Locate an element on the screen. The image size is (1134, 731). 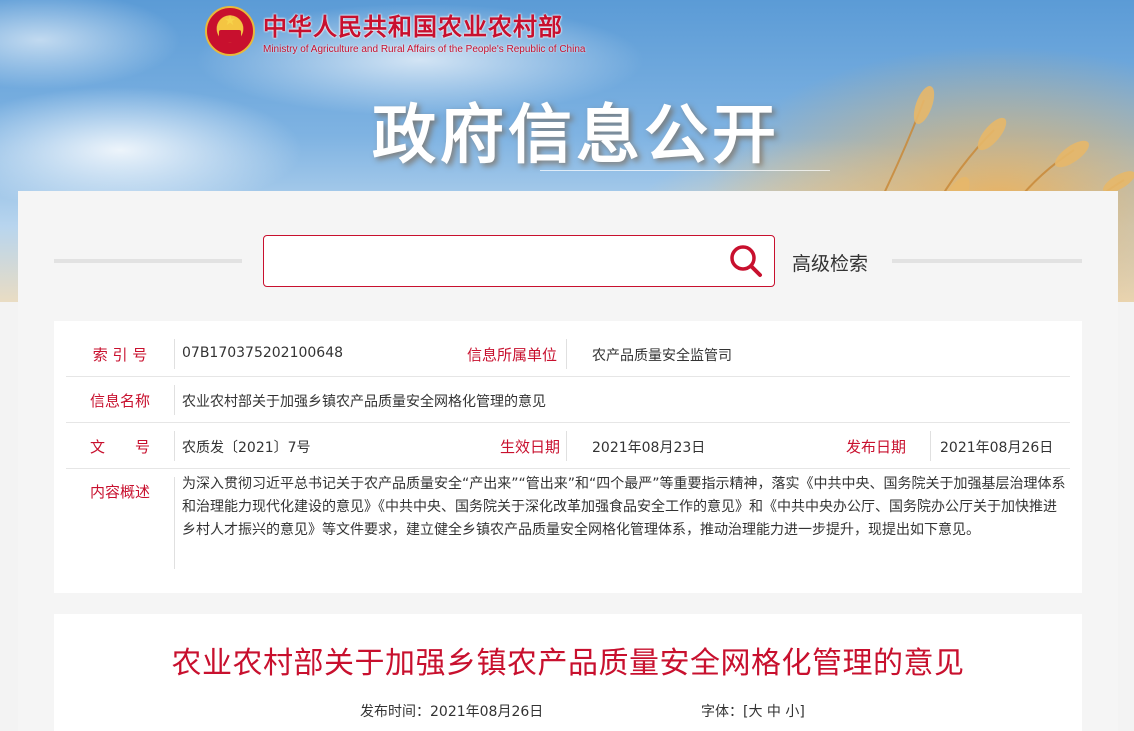
search-button is located at coordinates (746, 261).